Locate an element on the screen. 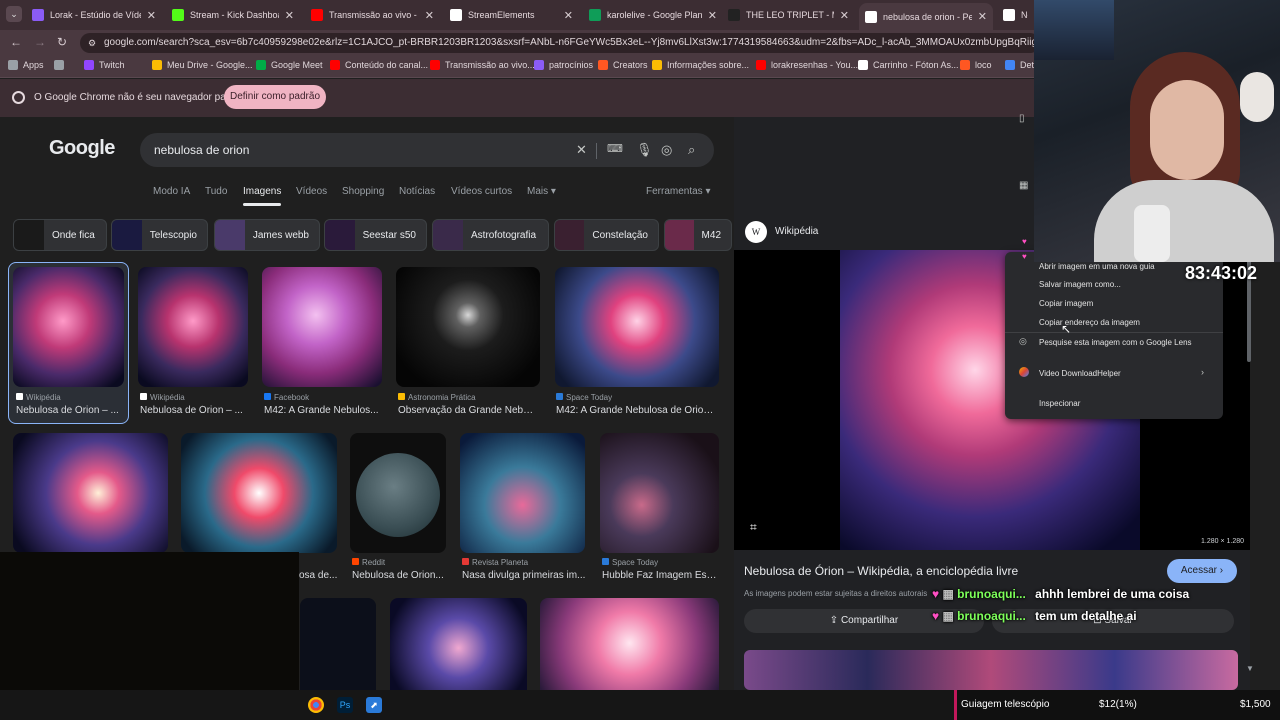 The height and width of the screenshot is (720, 1280). search-tab: Tudo is located at coordinates (216, 191).